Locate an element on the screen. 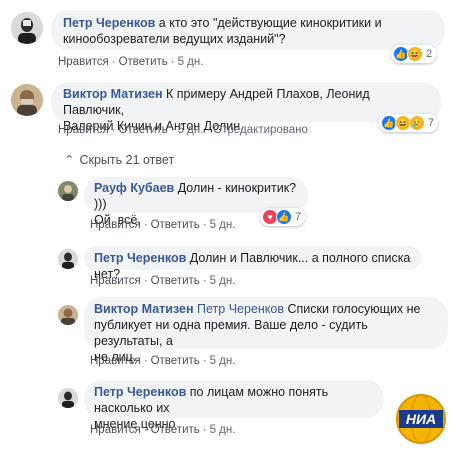 The width and height of the screenshot is (459, 450). reactions-summary: 👍 😆 2 is located at coordinates (414, 54).